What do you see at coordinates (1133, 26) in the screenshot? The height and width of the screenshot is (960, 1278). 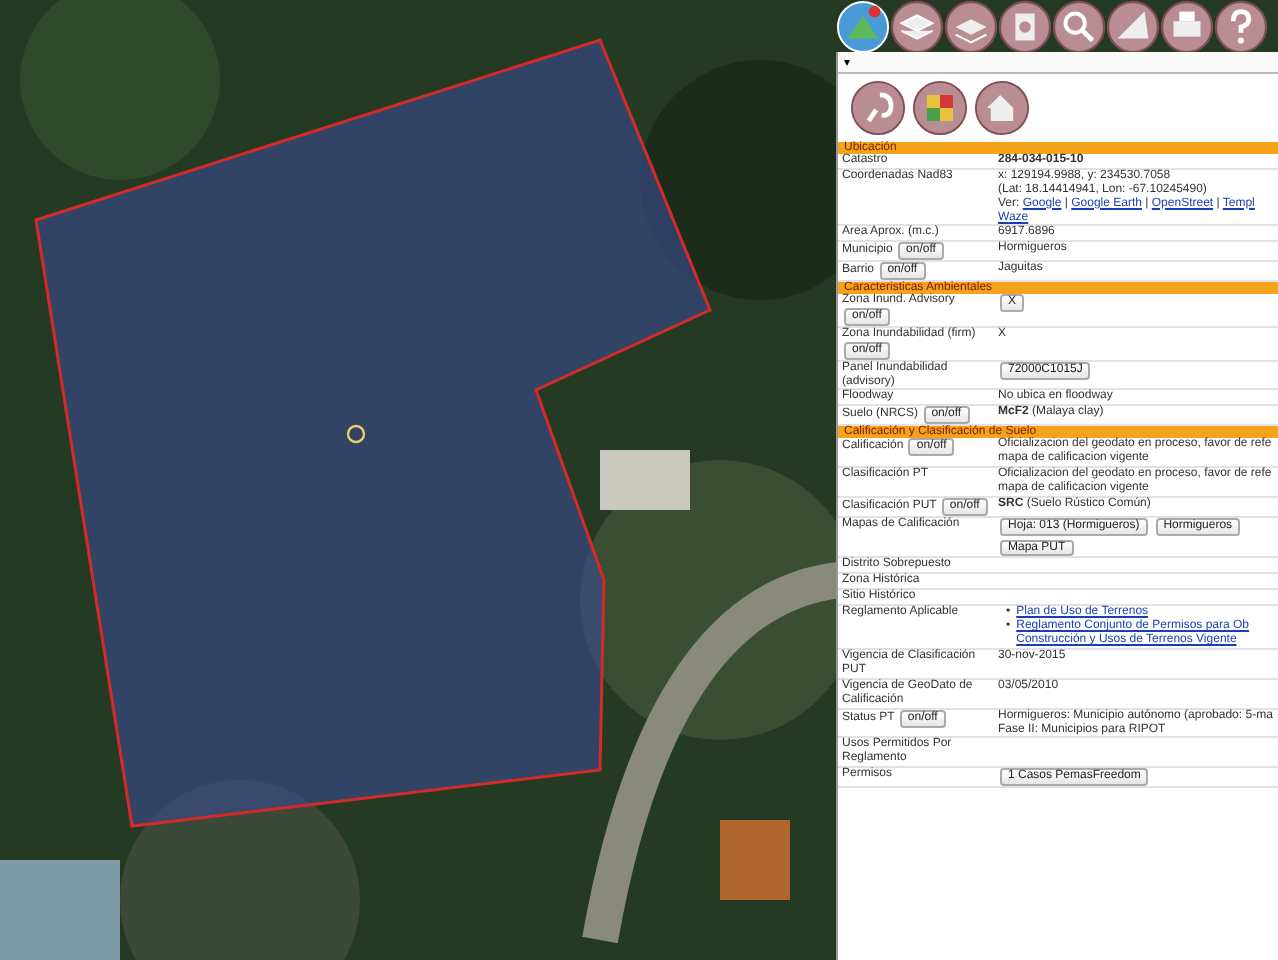 I see `ruler-icon` at bounding box center [1133, 26].